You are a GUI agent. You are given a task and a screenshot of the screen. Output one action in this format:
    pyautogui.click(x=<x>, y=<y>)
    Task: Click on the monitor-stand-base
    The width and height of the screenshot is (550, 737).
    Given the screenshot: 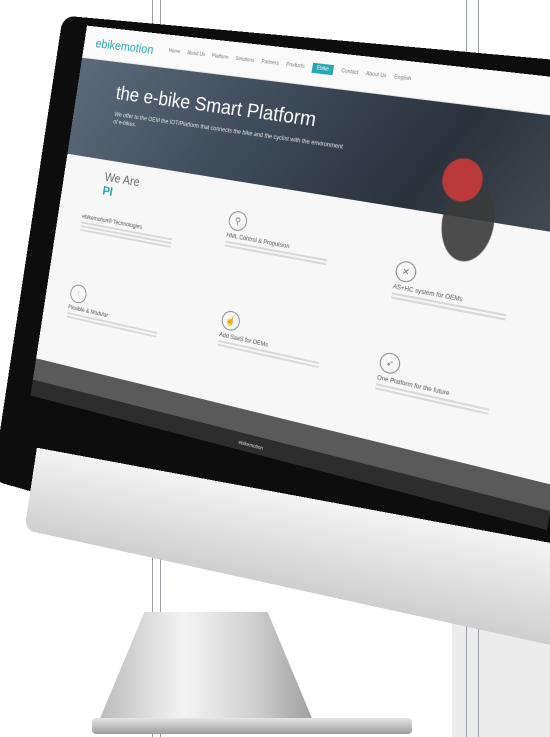 What is the action you would take?
    pyautogui.click(x=252, y=726)
    